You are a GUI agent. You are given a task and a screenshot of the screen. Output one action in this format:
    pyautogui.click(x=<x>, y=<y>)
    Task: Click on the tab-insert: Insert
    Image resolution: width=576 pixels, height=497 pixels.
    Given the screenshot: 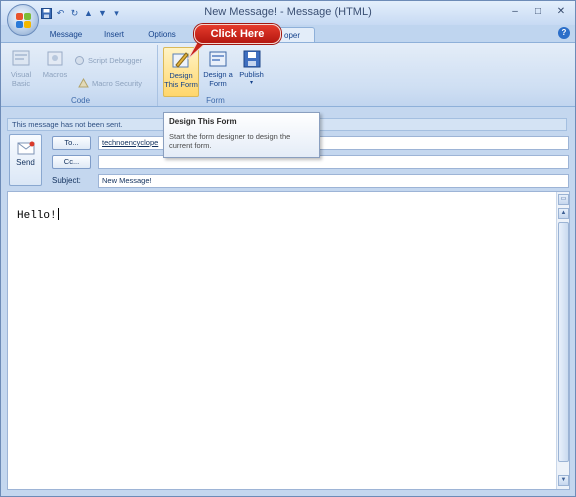 What is the action you would take?
    pyautogui.click(x=114, y=34)
    